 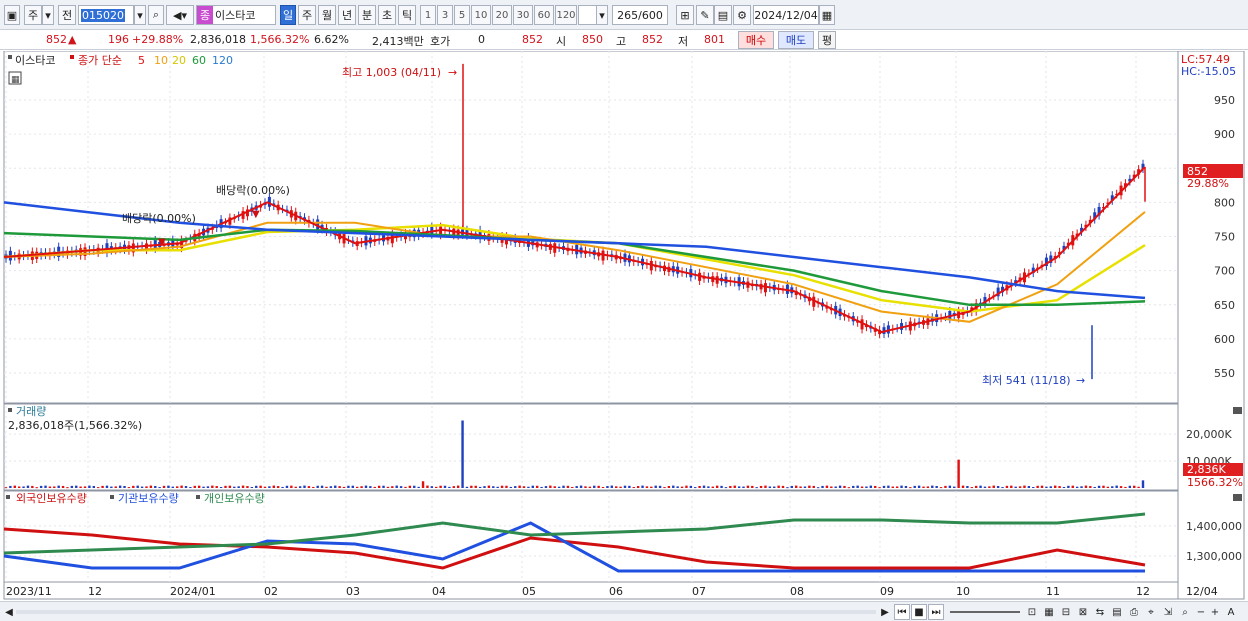 I want to click on stop-icon: ■, so click(x=919, y=612).